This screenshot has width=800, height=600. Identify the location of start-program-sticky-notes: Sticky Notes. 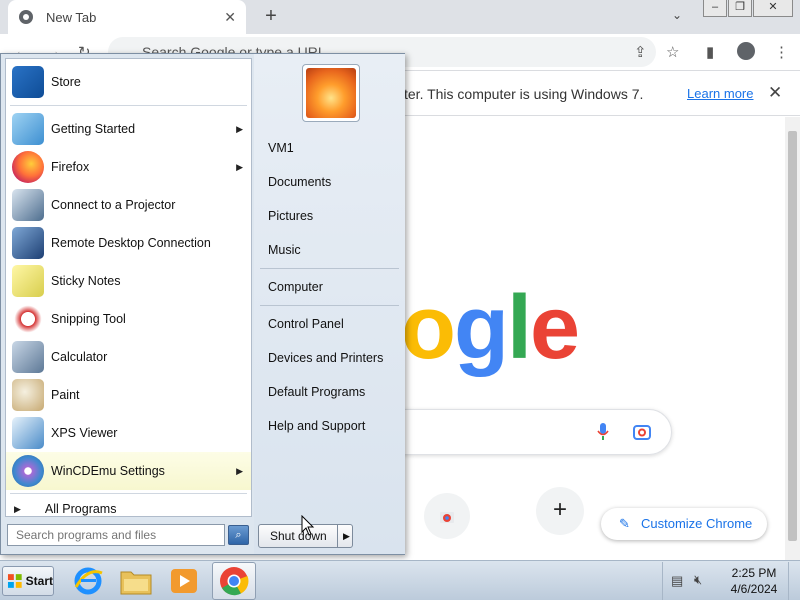
(128, 281).